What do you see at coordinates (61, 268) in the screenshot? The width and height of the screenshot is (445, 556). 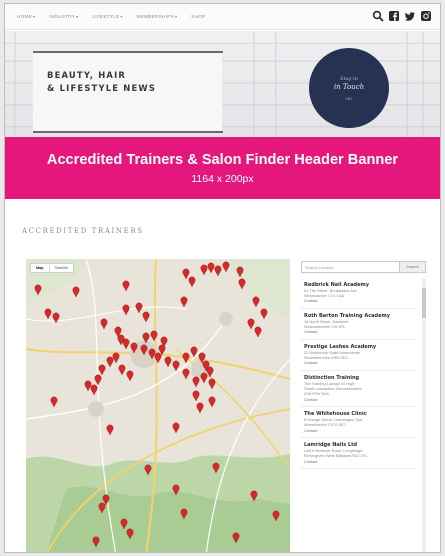 I see `map-tab-satellite: Satellite` at bounding box center [61, 268].